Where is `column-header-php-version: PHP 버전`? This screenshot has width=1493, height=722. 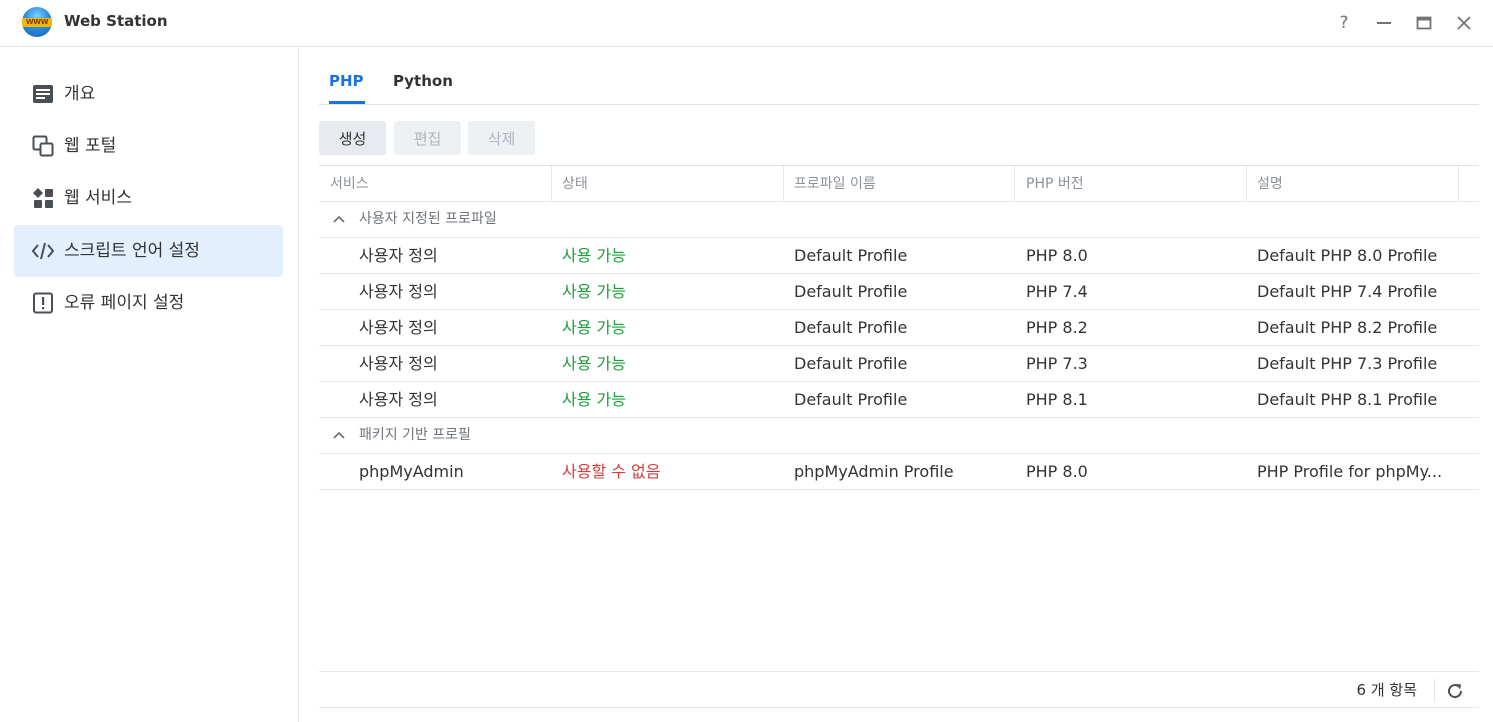 column-header-php-version: PHP 버전 is located at coordinates (1055, 184).